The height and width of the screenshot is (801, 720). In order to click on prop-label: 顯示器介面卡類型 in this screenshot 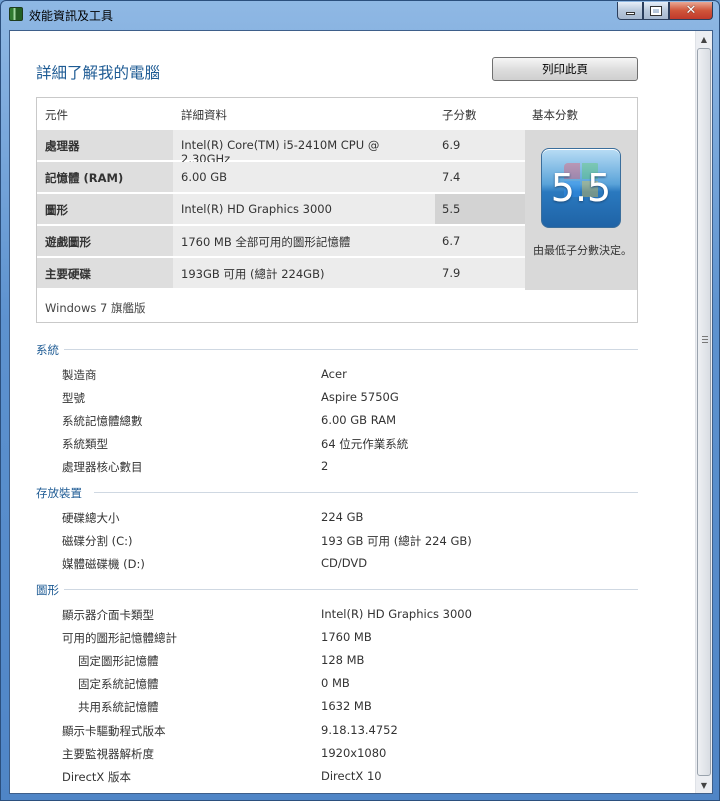, I will do `click(108, 615)`.